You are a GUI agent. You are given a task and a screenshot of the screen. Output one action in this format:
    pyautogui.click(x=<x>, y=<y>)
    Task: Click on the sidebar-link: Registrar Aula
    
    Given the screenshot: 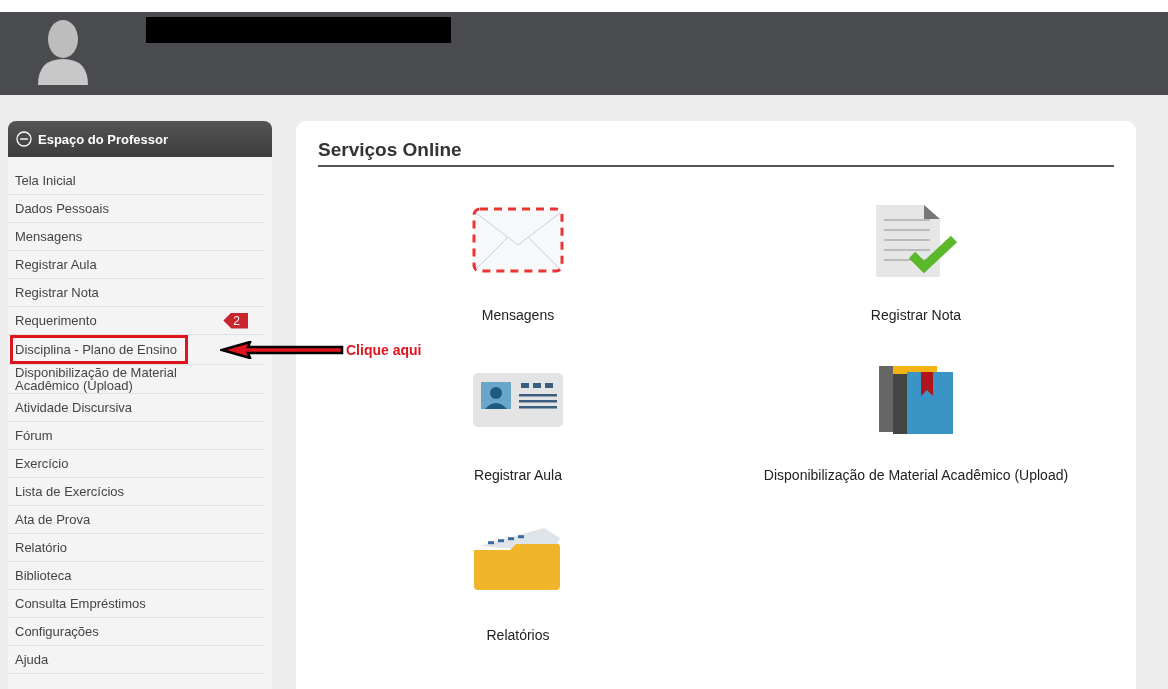 What is the action you would take?
    pyautogui.click(x=56, y=264)
    